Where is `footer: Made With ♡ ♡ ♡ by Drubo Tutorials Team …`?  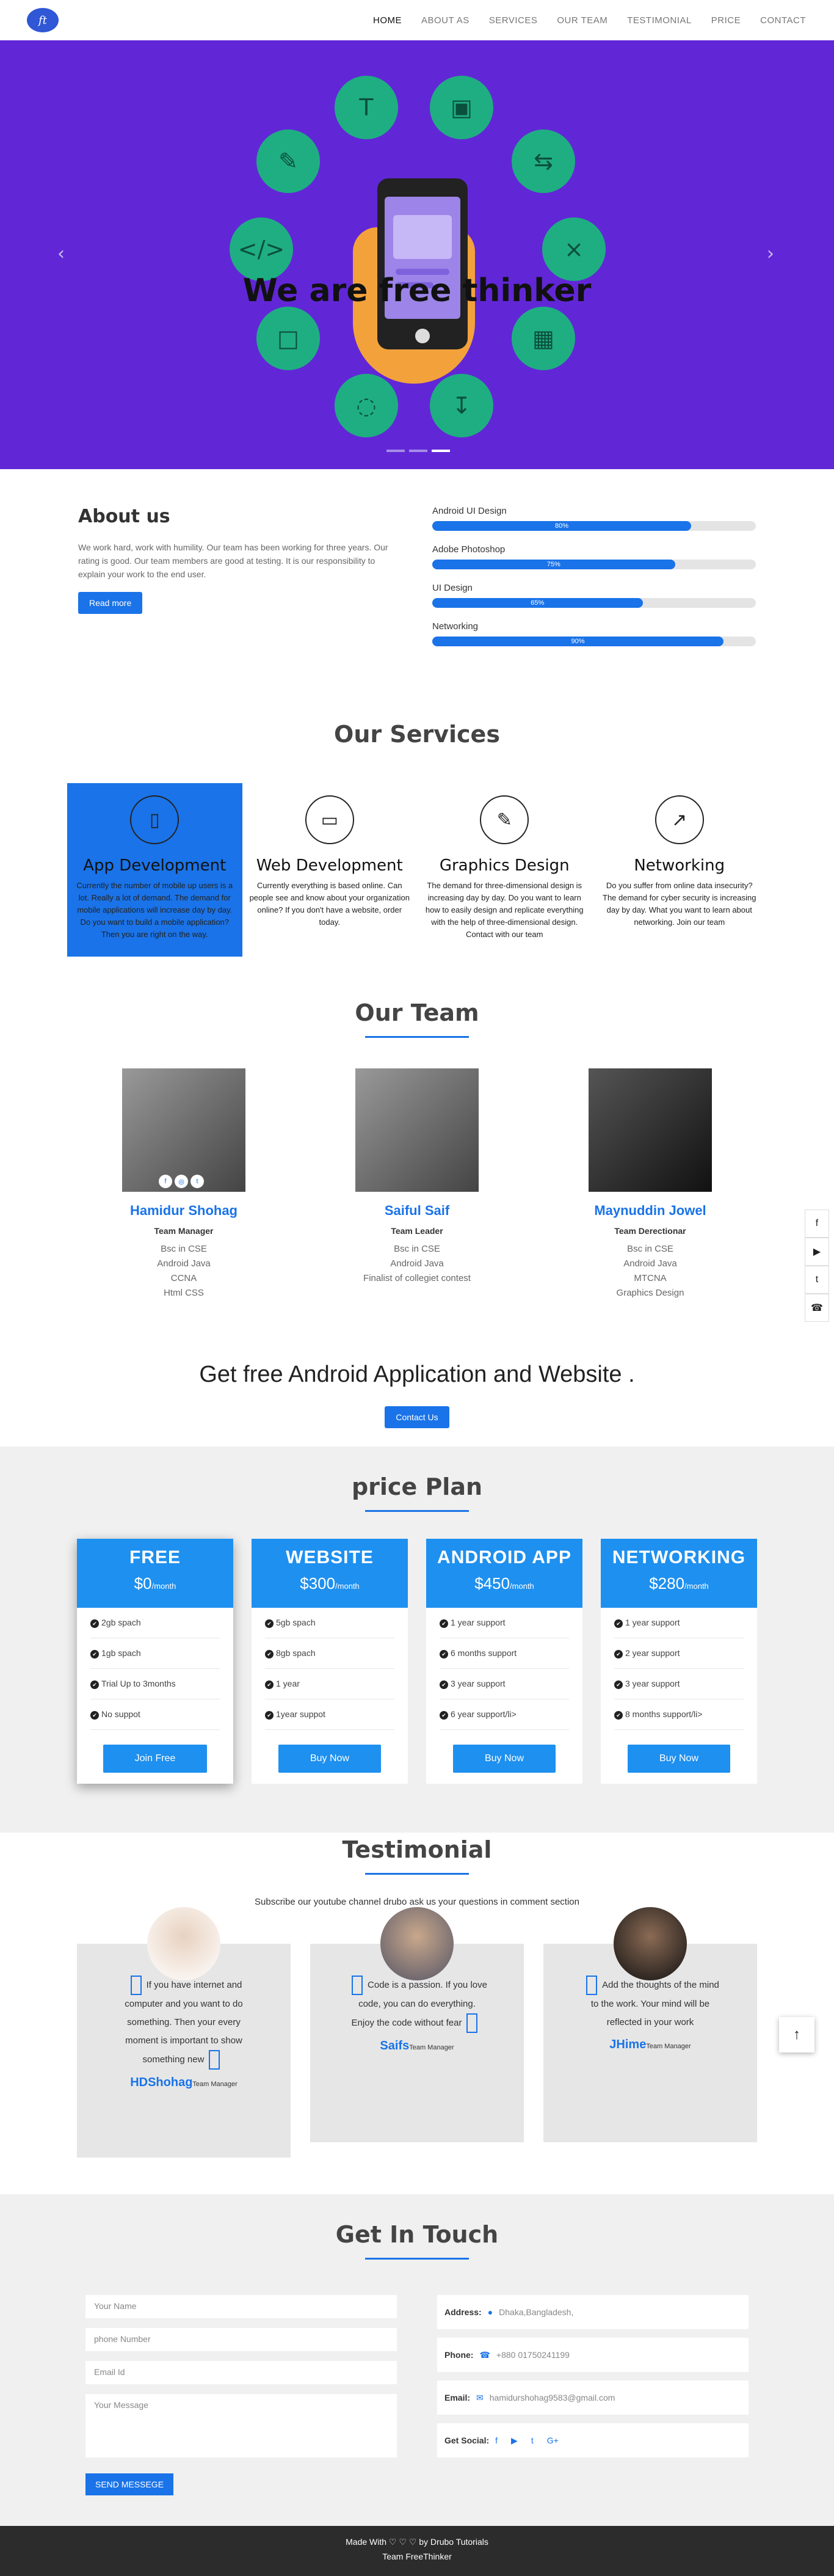 footer: Made With ♡ ♡ ♡ by Drubo Tutorials Team … is located at coordinates (417, 2551).